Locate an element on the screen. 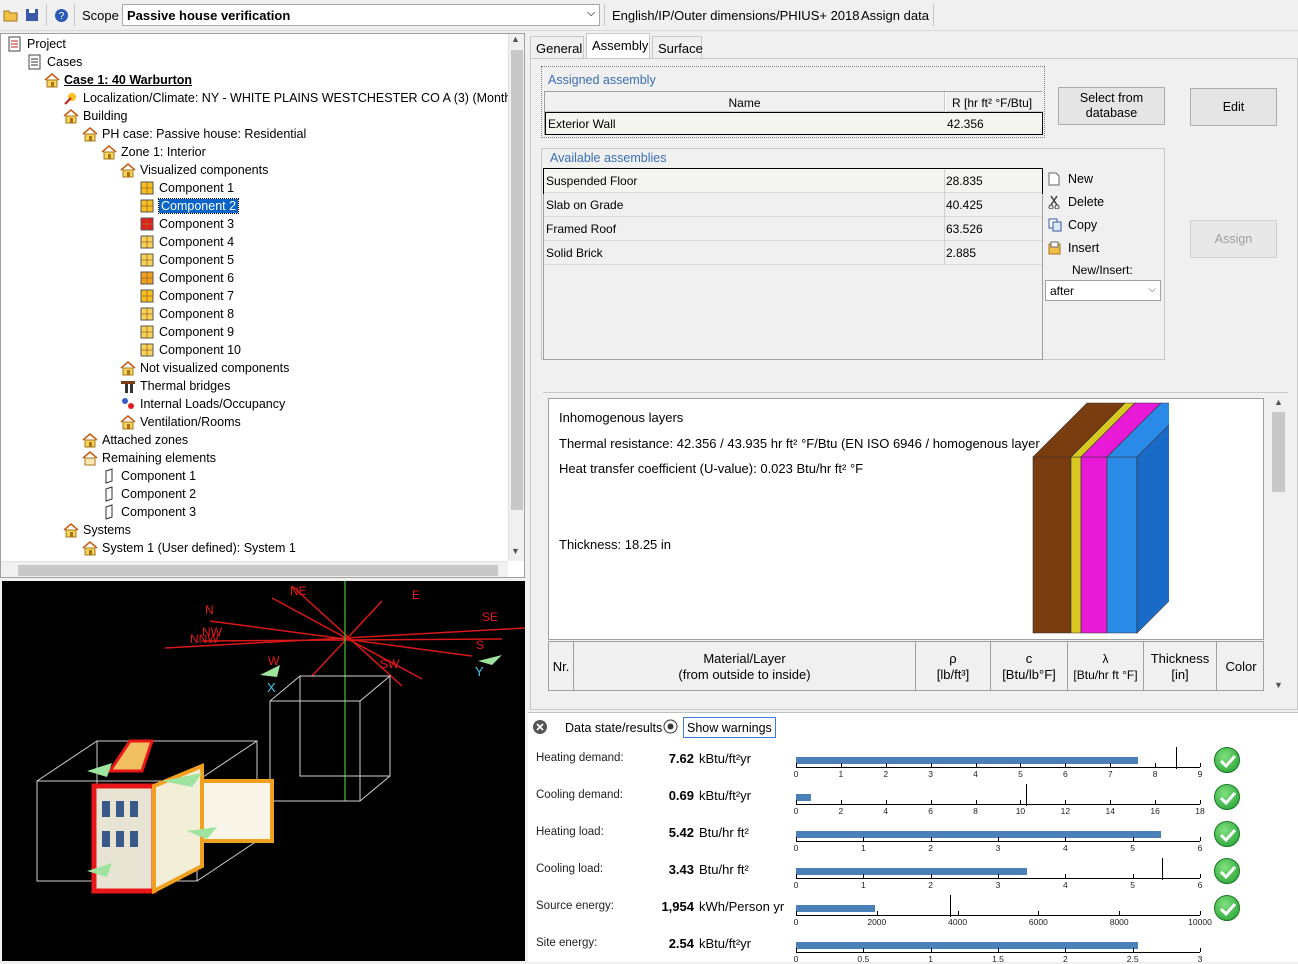  tree-item: Project is located at coordinates (36, 44).